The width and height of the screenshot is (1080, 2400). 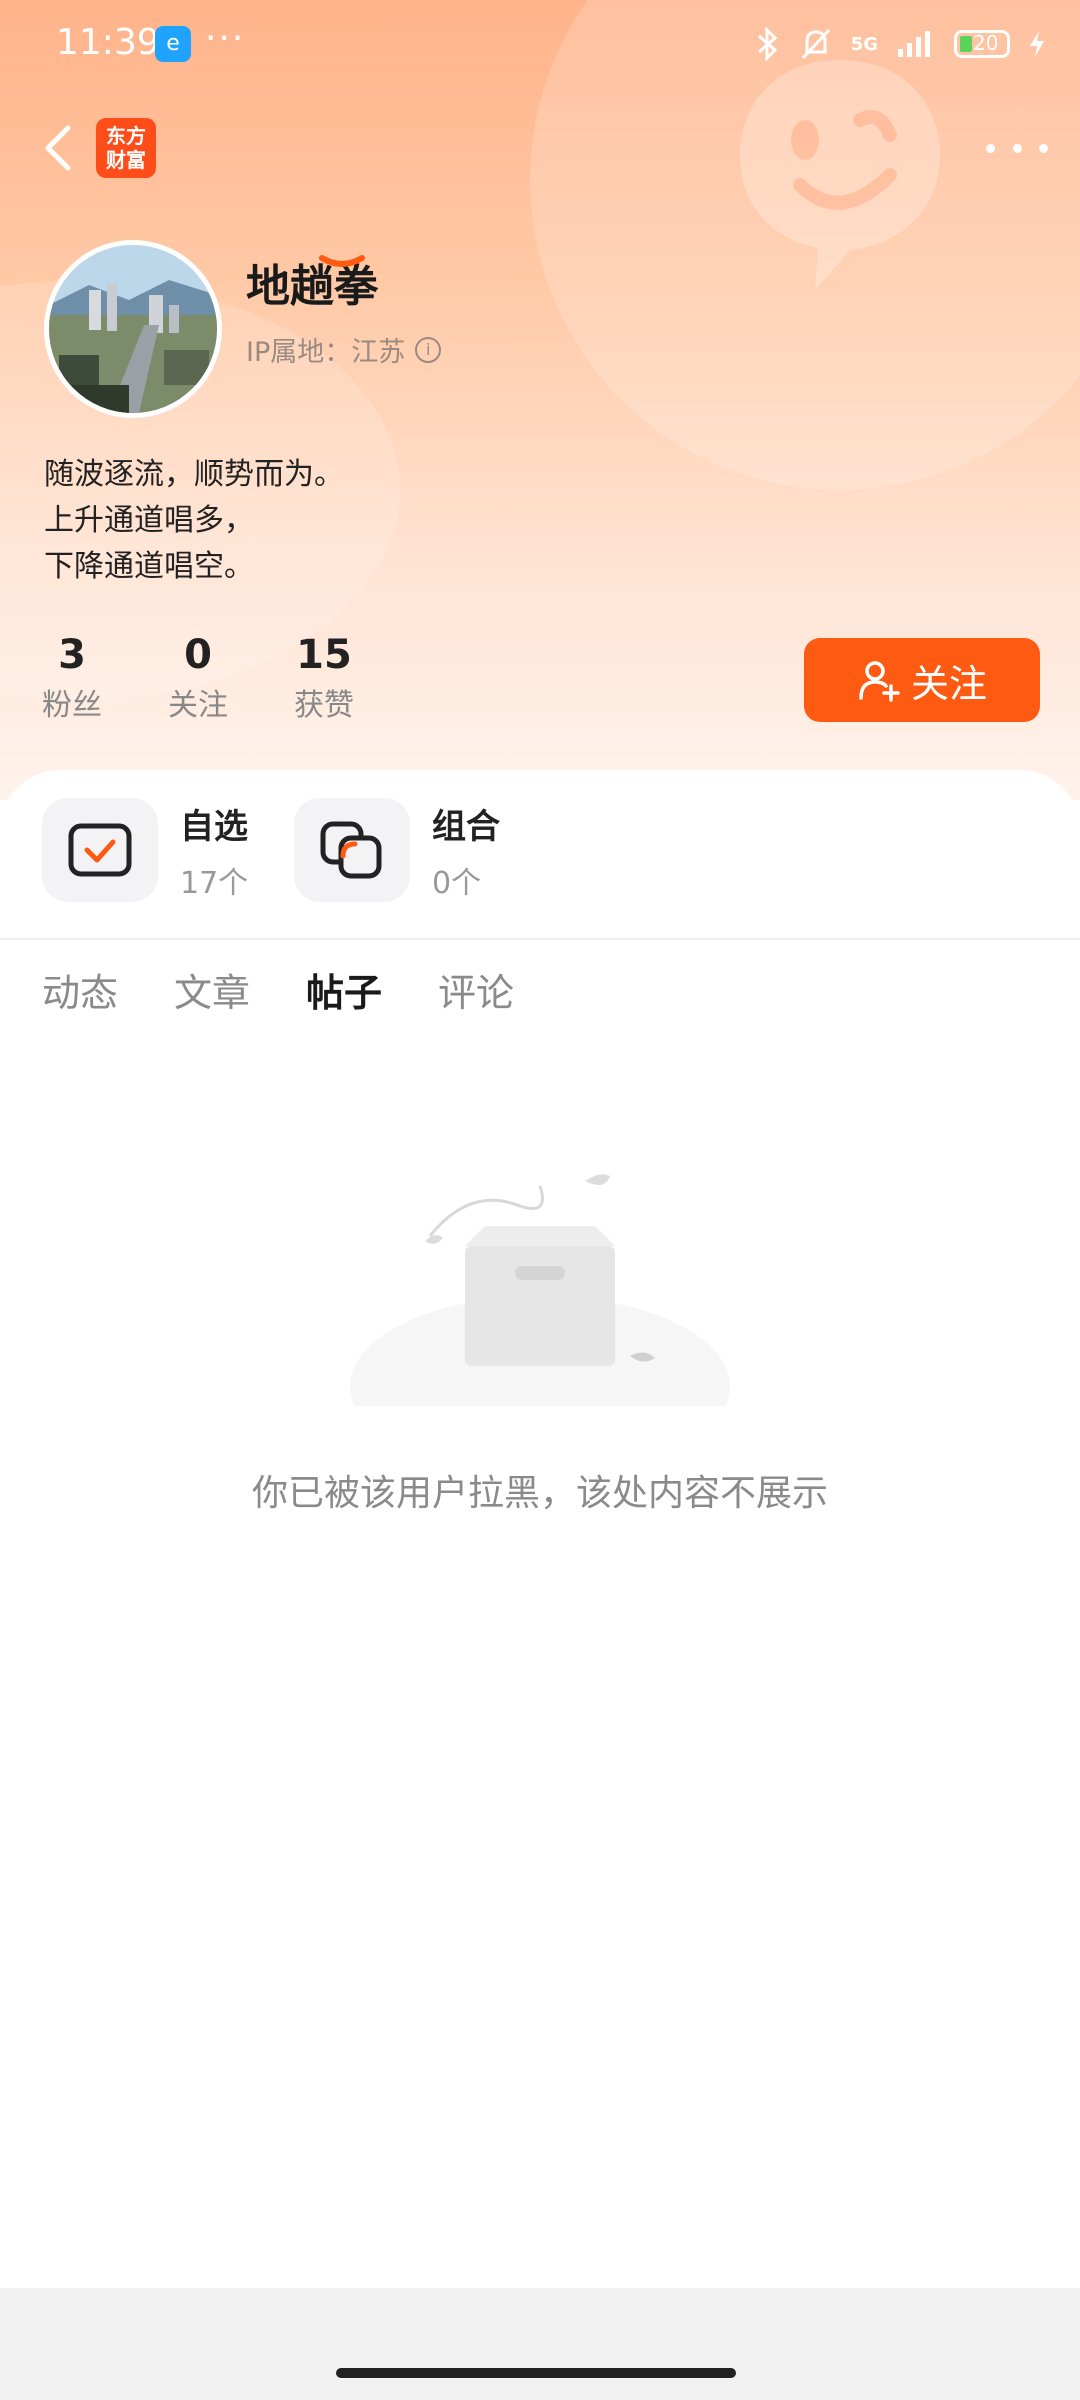 What do you see at coordinates (198, 705) in the screenshot?
I see `stat-label: 关注` at bounding box center [198, 705].